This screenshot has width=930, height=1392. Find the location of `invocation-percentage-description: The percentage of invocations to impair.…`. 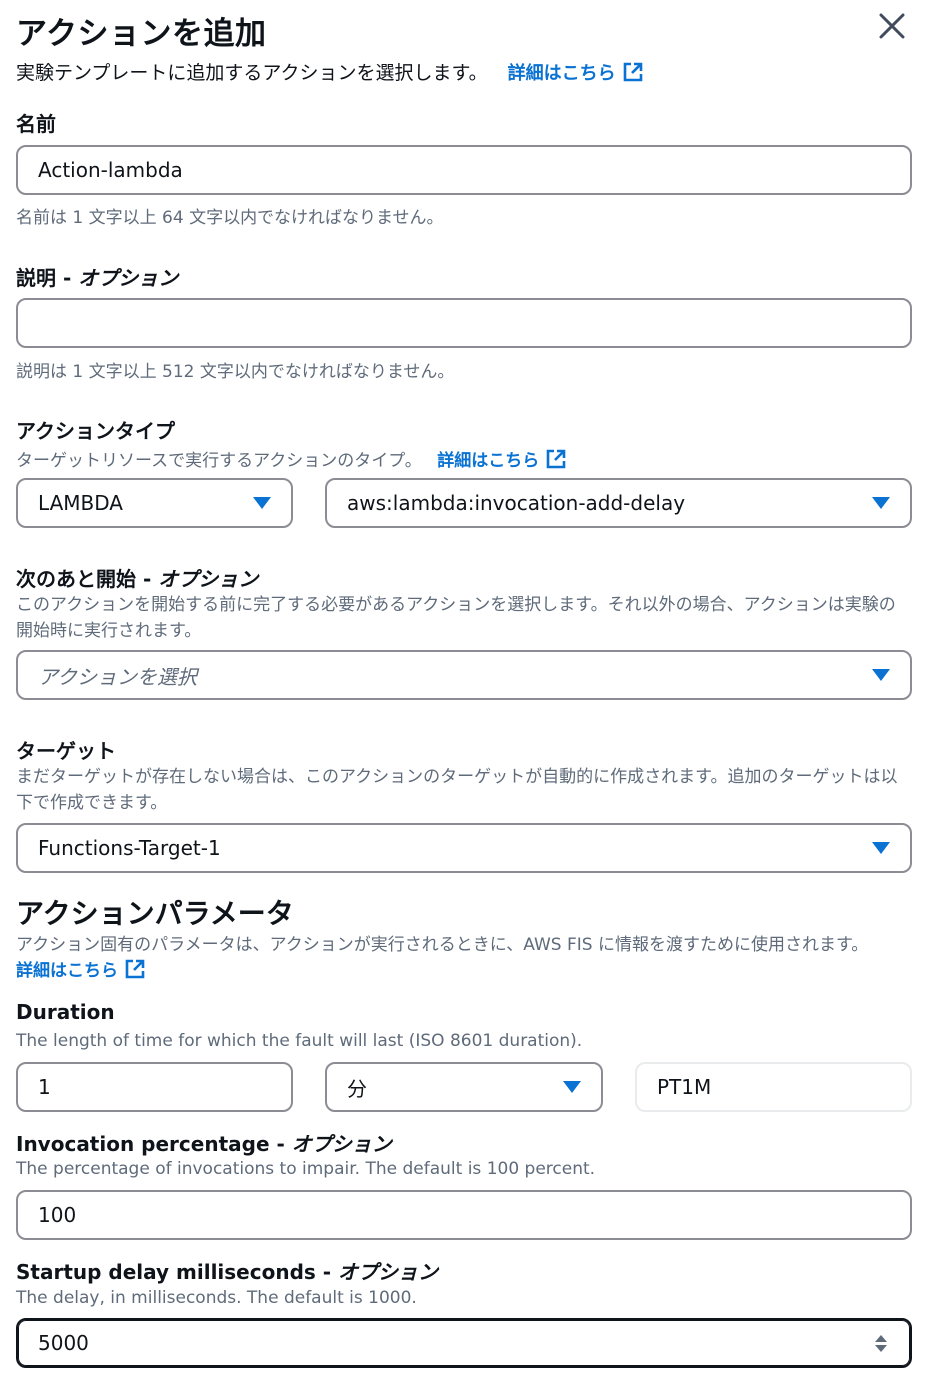

invocation-percentage-description: The percentage of invocations to impair.… is located at coordinates (306, 1169).